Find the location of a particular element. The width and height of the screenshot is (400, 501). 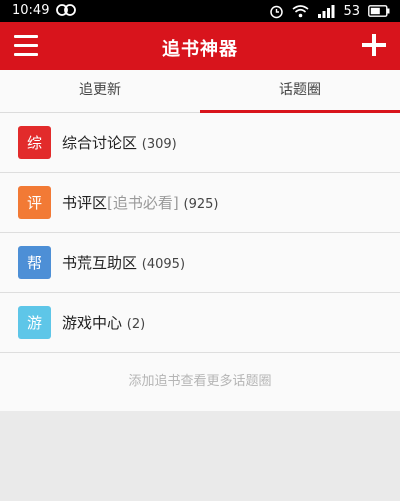

topic-label: 书评区[追书必看] (925) is located at coordinates (140, 202).